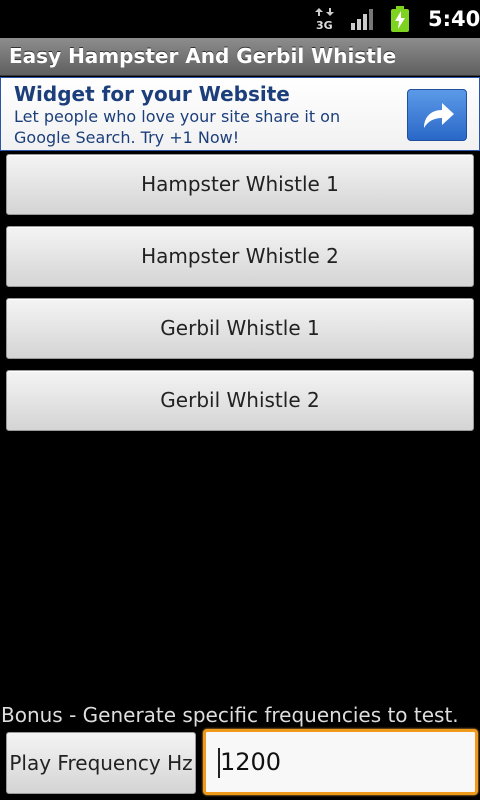  I want to click on data-arrows-icon: 3G, so click(324, 19).